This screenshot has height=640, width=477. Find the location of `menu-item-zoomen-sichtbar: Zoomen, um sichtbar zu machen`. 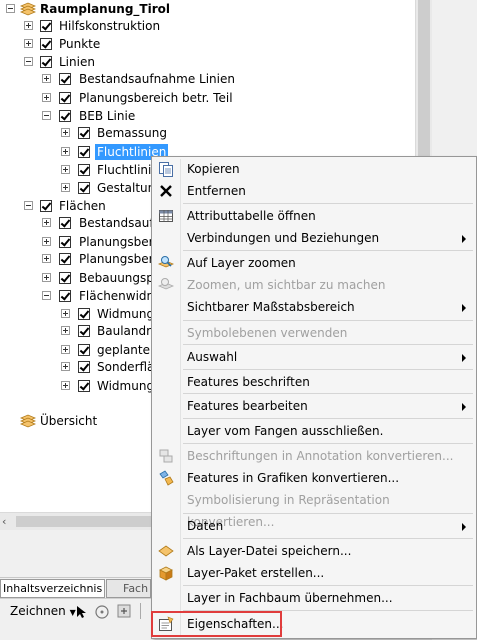

menu-item-zoomen-sichtbar: Zoomen, um sichtbar zu machen is located at coordinates (313, 285).